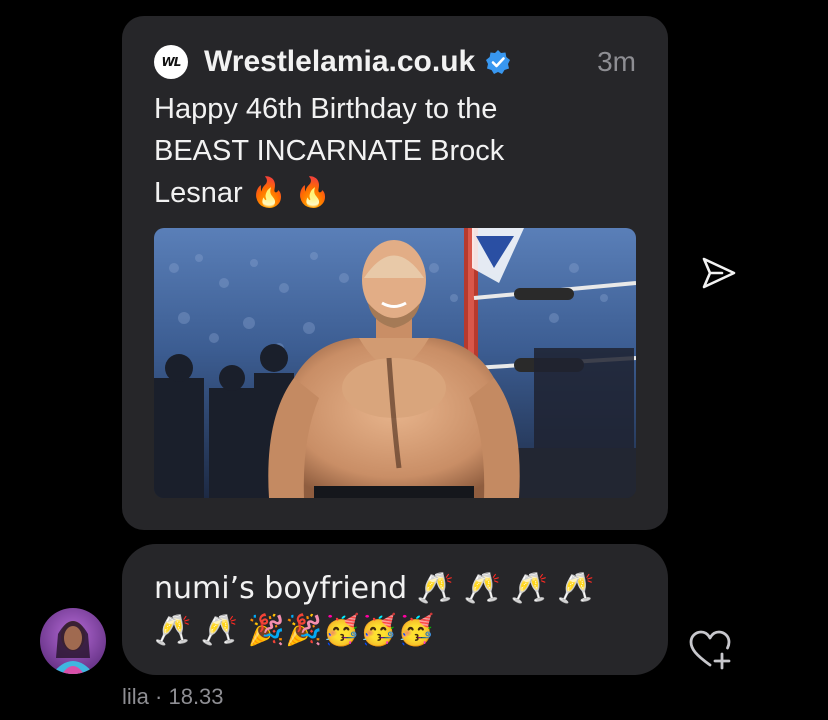  I want to click on sender-meta: lila · 18.33, so click(173, 697).